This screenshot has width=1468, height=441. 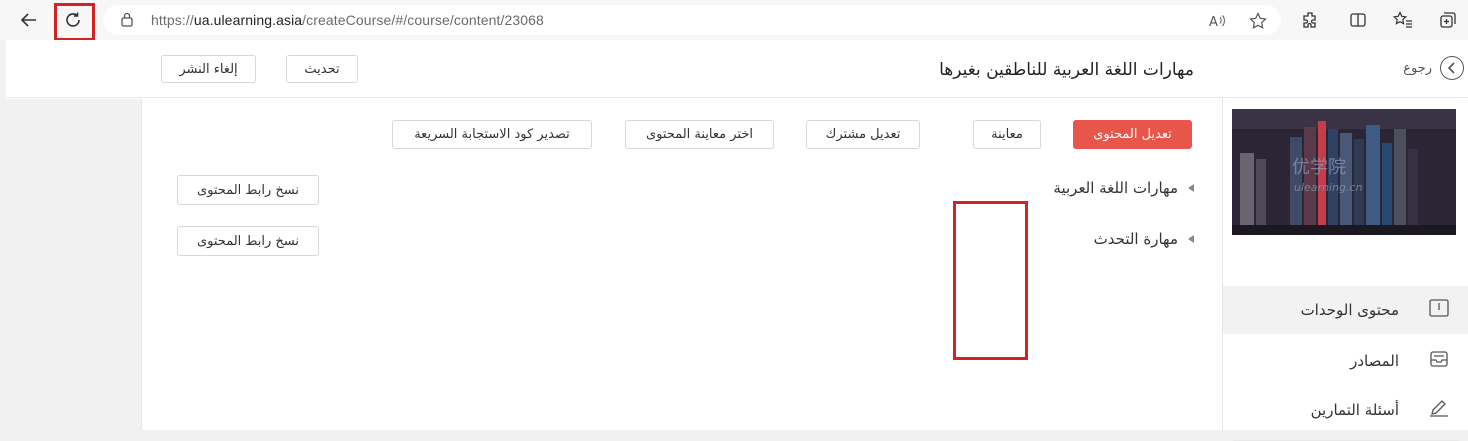 I want to click on tree-node-title: مهارات اللغة العربية, so click(x=1115, y=188).